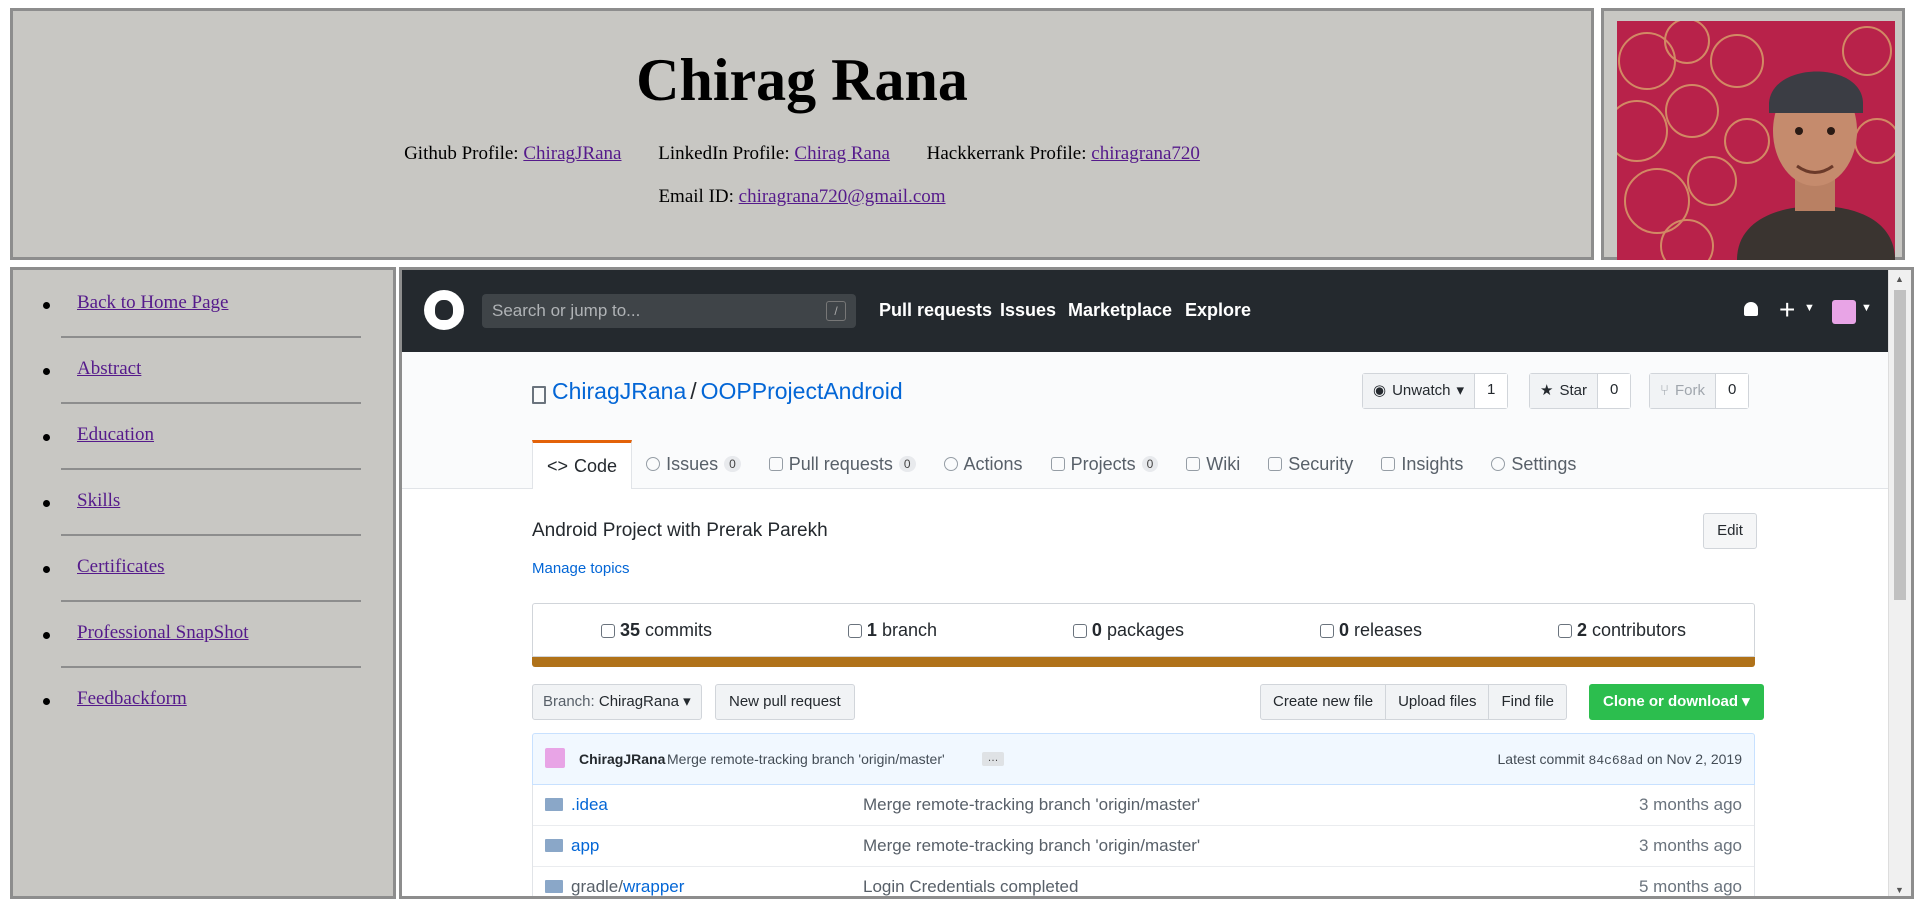  Describe the element at coordinates (669, 311) in the screenshot. I see `search-input: Search or jump to... /` at that location.